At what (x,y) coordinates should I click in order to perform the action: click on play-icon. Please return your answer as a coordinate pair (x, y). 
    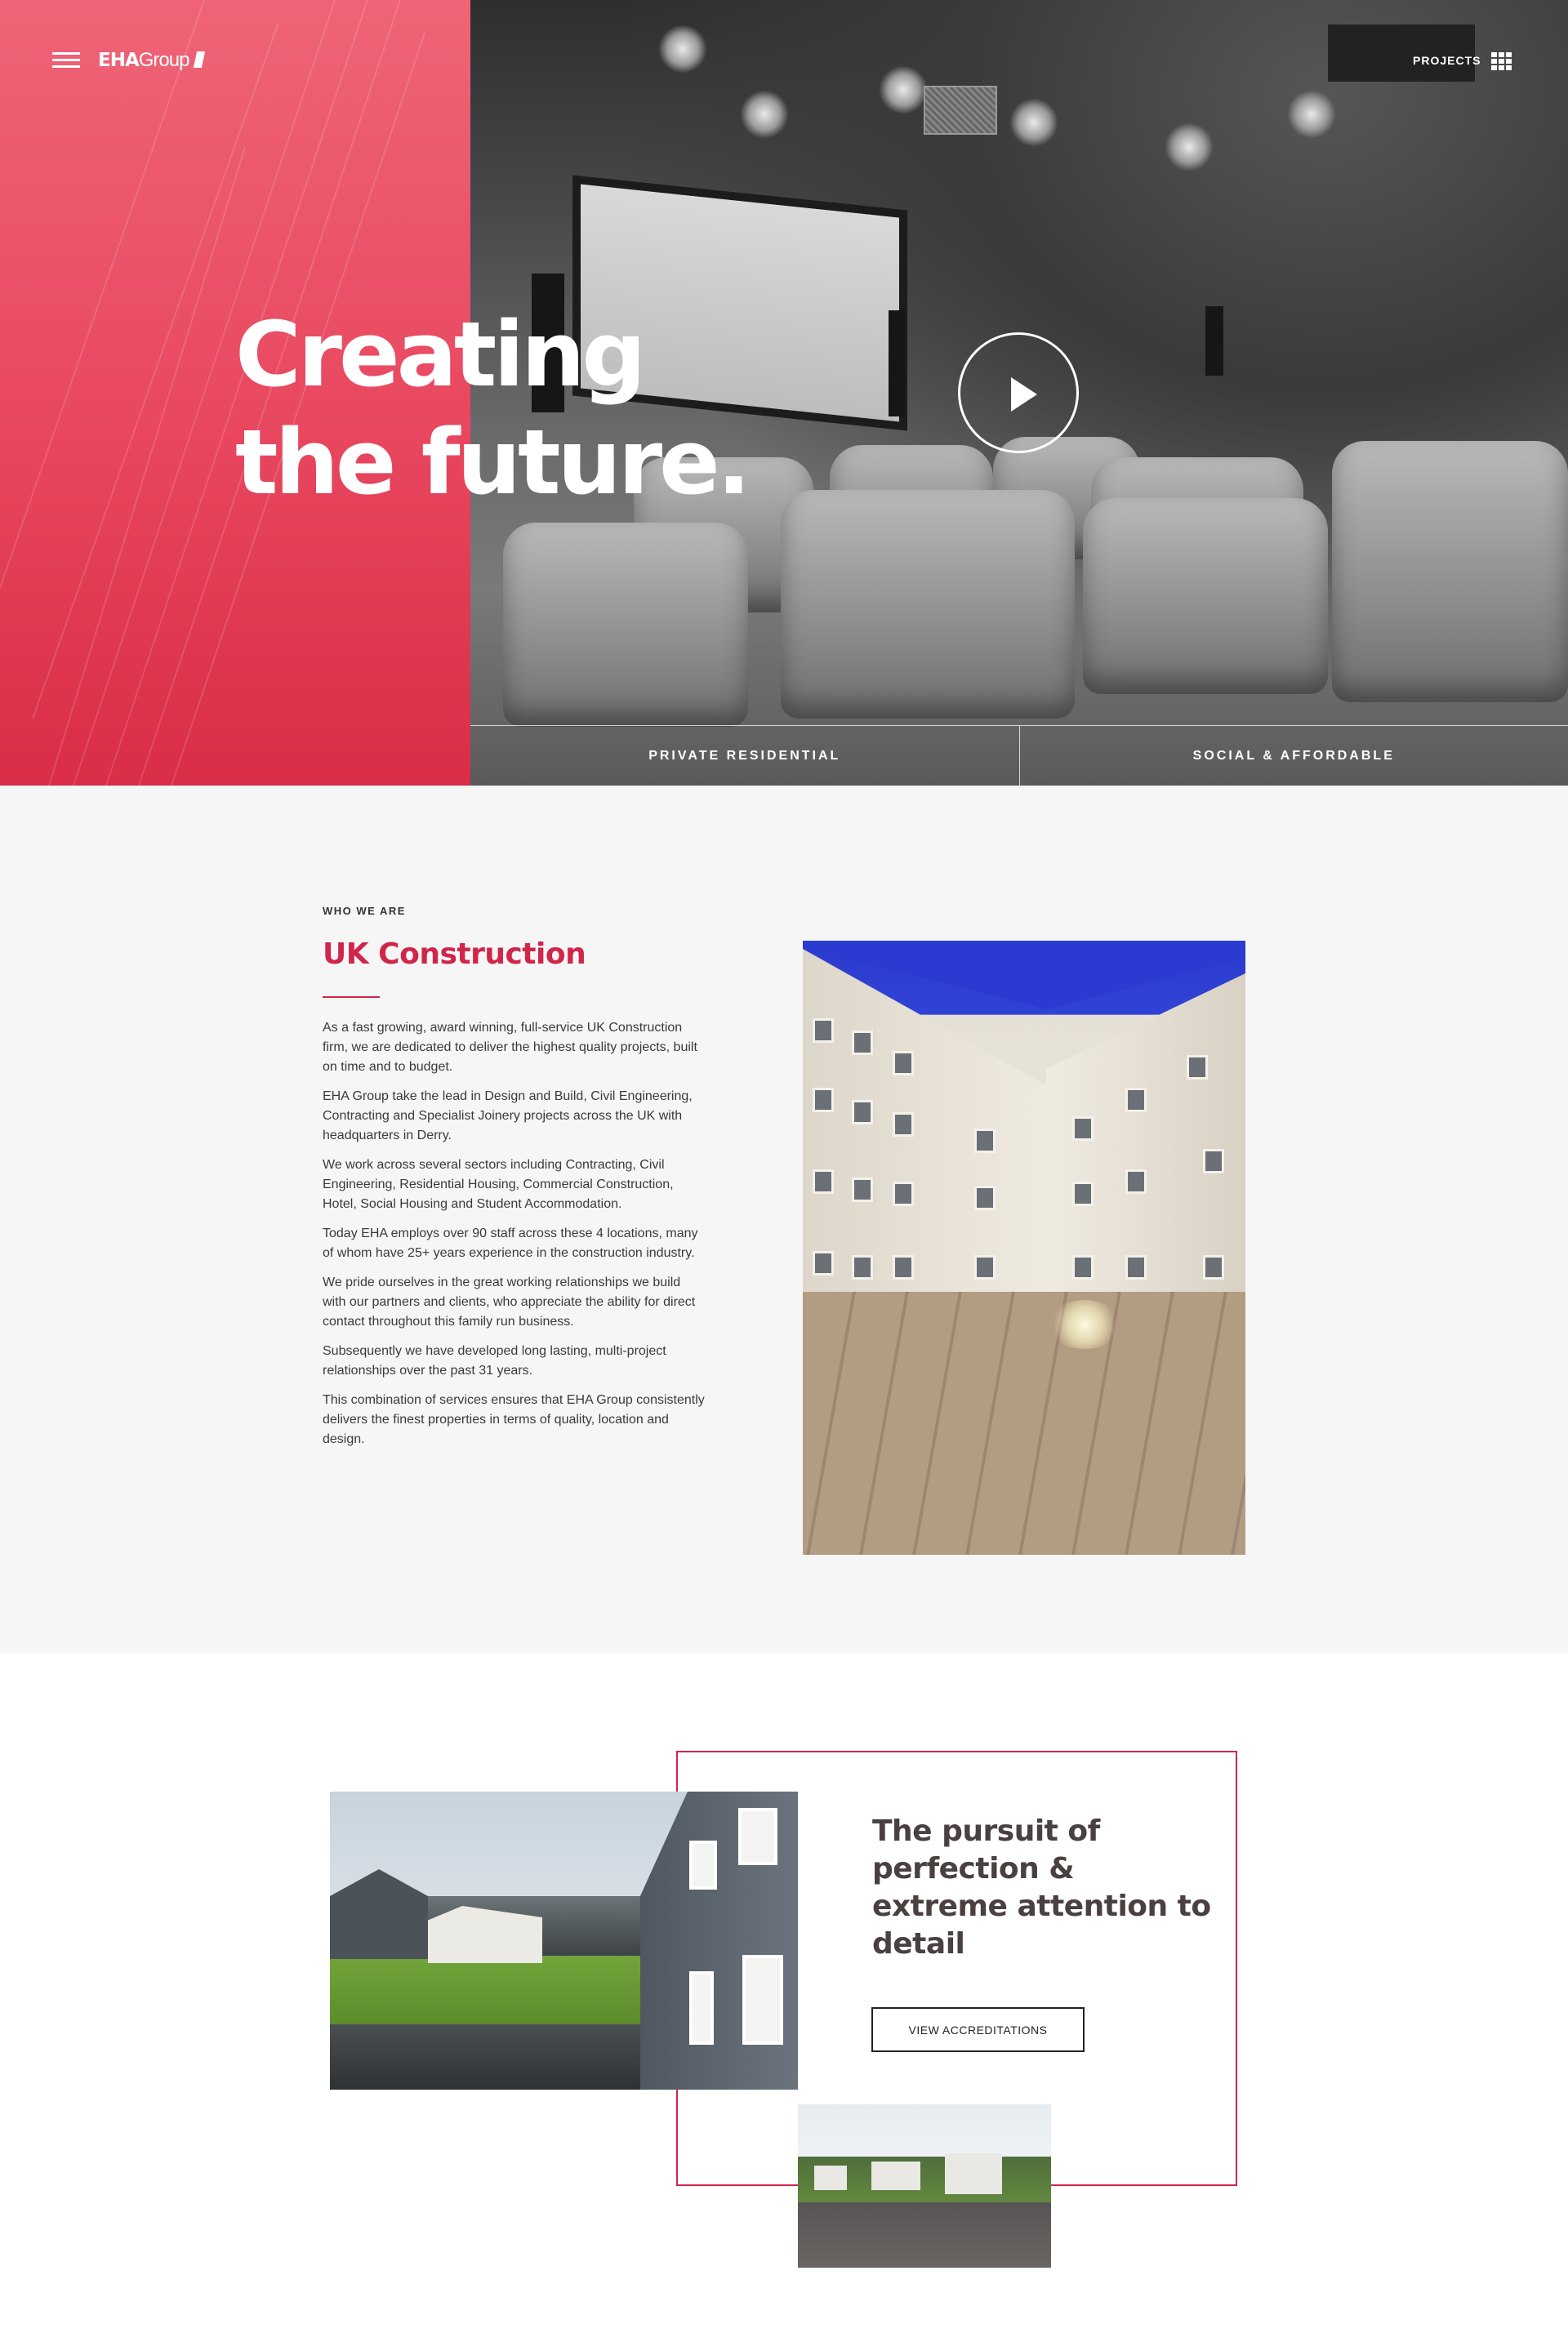
    Looking at the image, I should click on (1024, 395).